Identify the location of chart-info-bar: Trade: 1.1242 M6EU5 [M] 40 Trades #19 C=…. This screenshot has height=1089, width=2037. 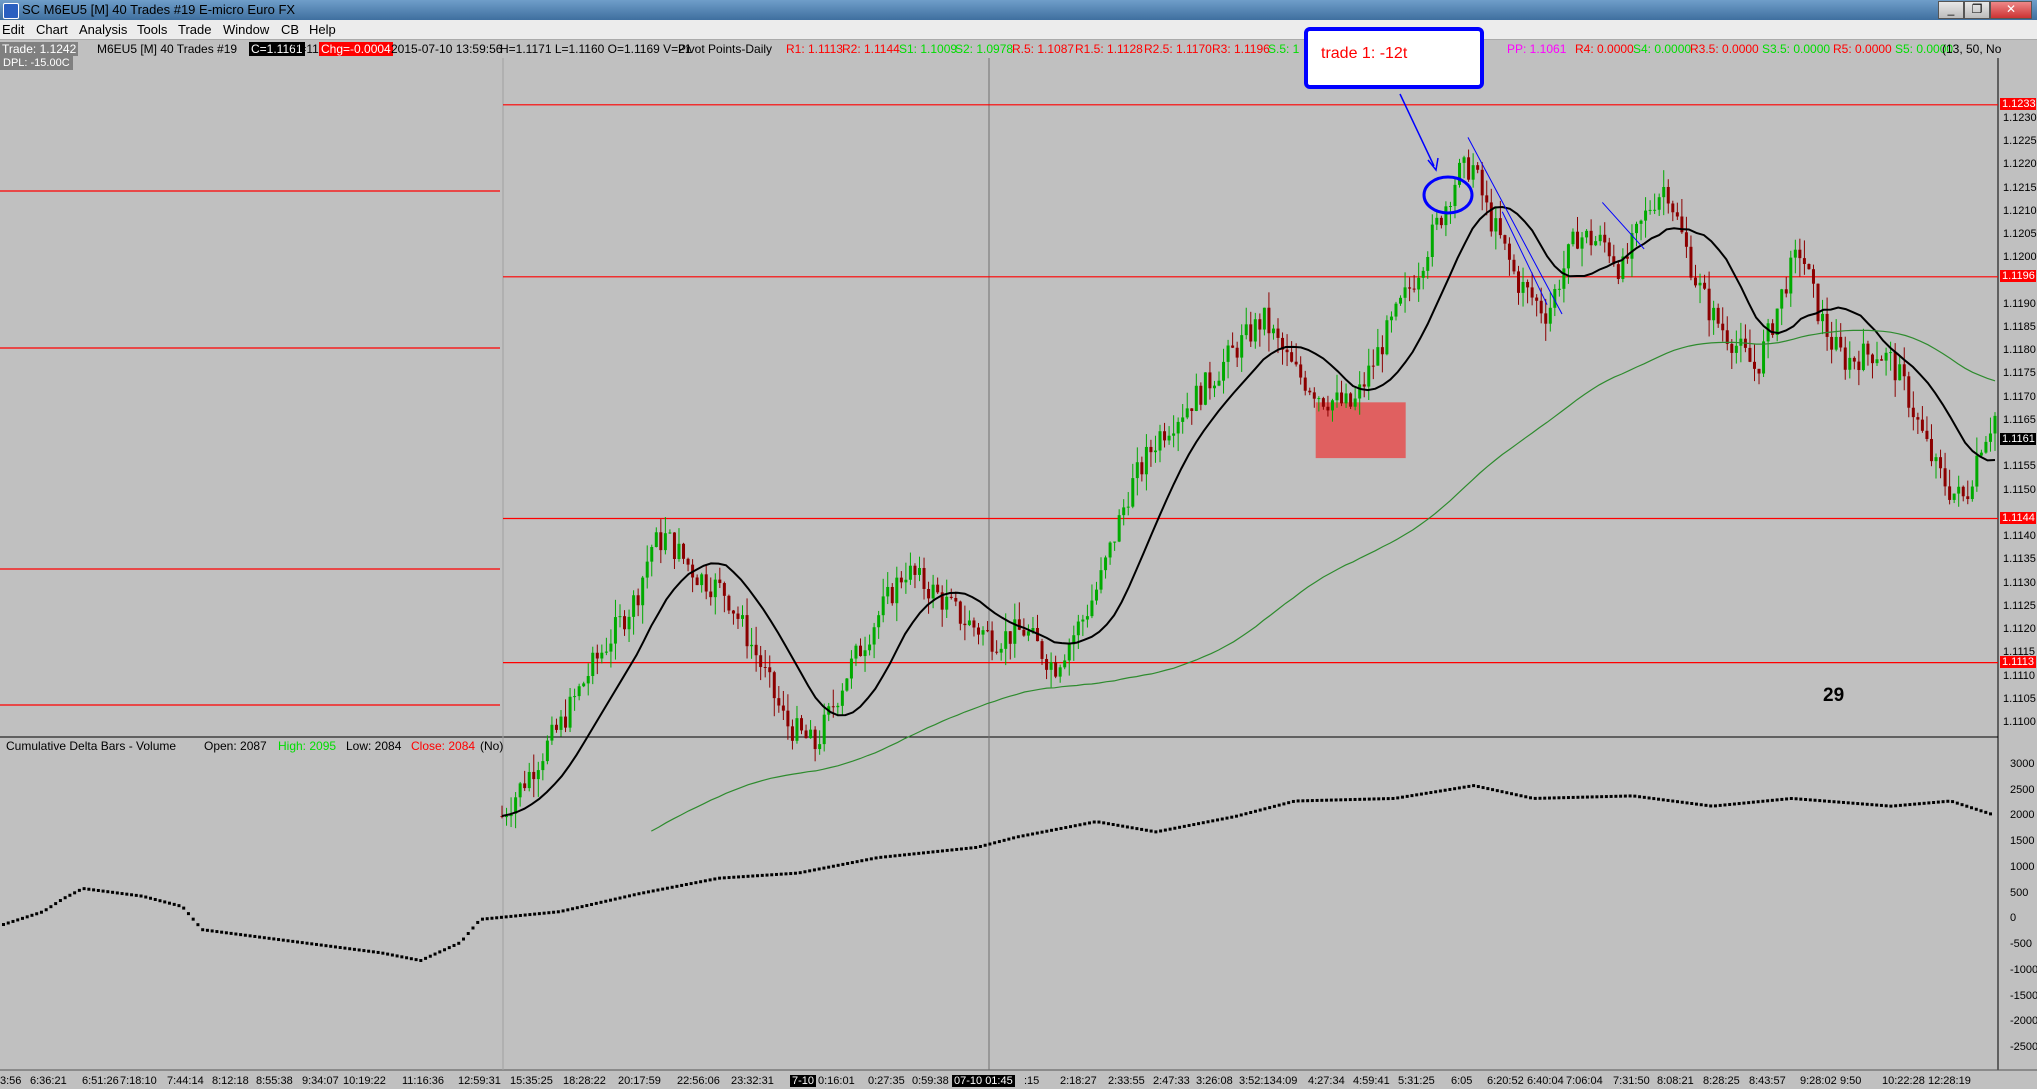
(1000, 49).